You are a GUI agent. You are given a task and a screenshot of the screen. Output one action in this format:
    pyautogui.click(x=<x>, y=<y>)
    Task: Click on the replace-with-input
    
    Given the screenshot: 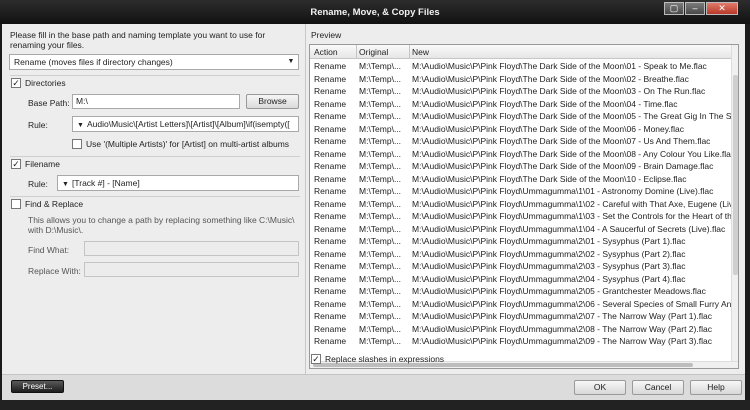 What is the action you would take?
    pyautogui.click(x=191, y=269)
    